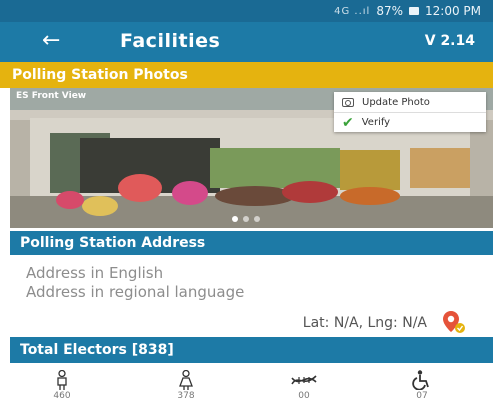  What do you see at coordinates (304, 396) in the screenshot?
I see `elector-count: 00` at bounding box center [304, 396].